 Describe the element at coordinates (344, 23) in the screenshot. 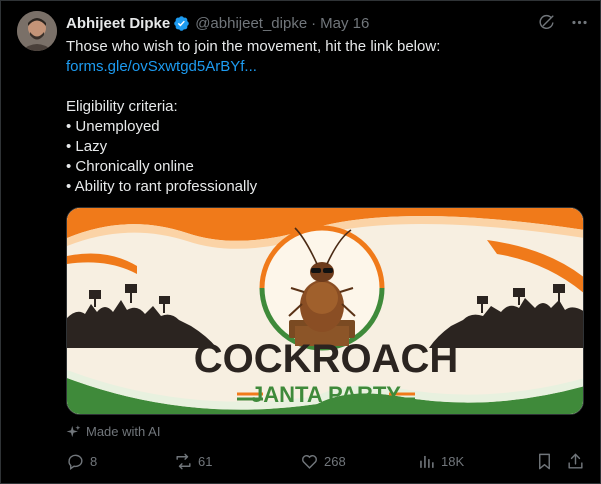

I see `tweet-date: May 16` at that location.